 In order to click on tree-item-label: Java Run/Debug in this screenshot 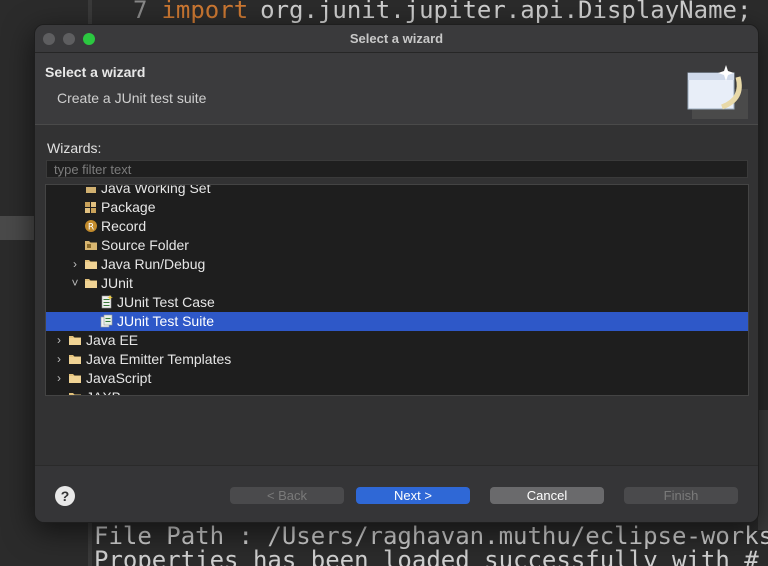, I will do `click(153, 264)`.